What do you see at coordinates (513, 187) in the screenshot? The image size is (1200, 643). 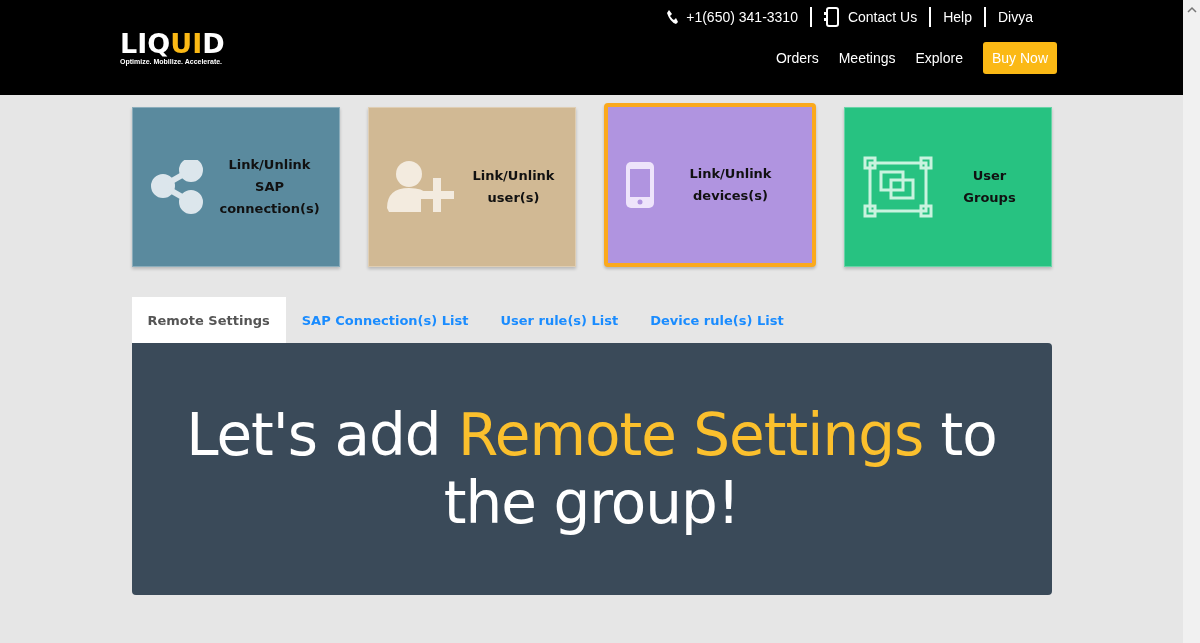 I see `tile-label: Link/Unlink user(s)` at bounding box center [513, 187].